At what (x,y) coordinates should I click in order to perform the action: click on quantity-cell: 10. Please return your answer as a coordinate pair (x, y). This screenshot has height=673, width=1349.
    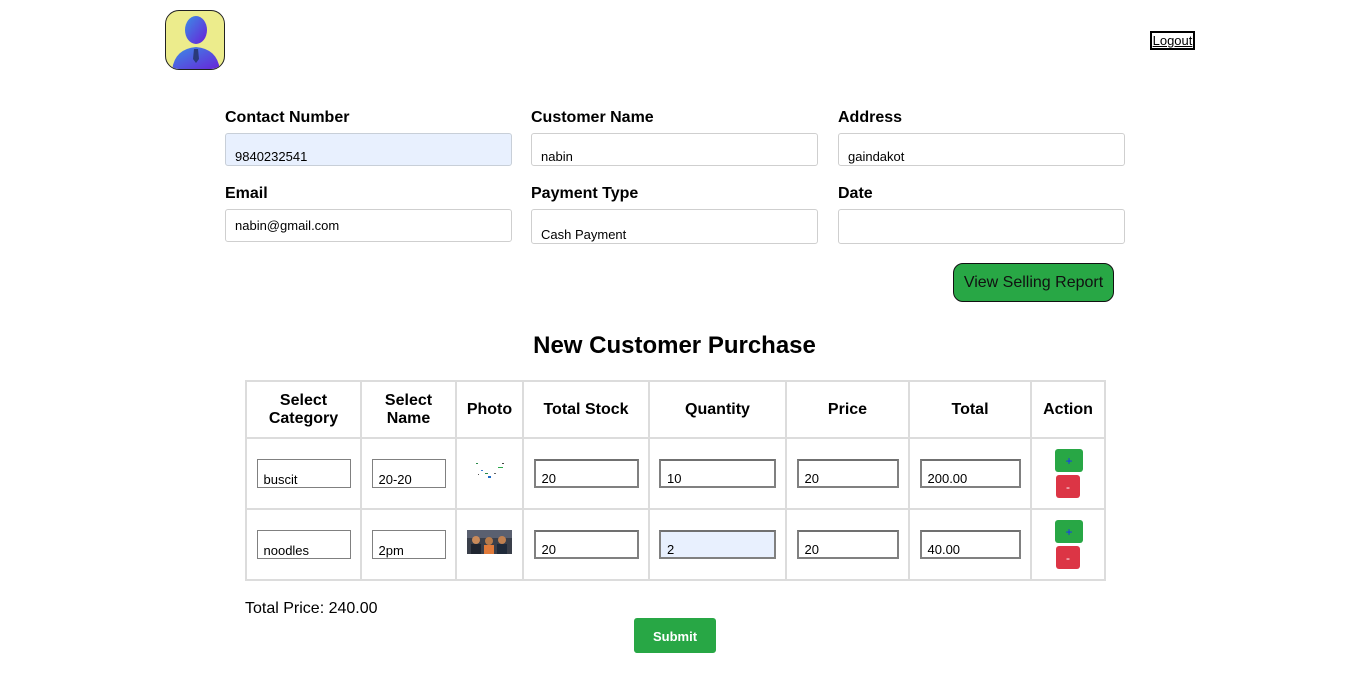
    Looking at the image, I should click on (717, 473).